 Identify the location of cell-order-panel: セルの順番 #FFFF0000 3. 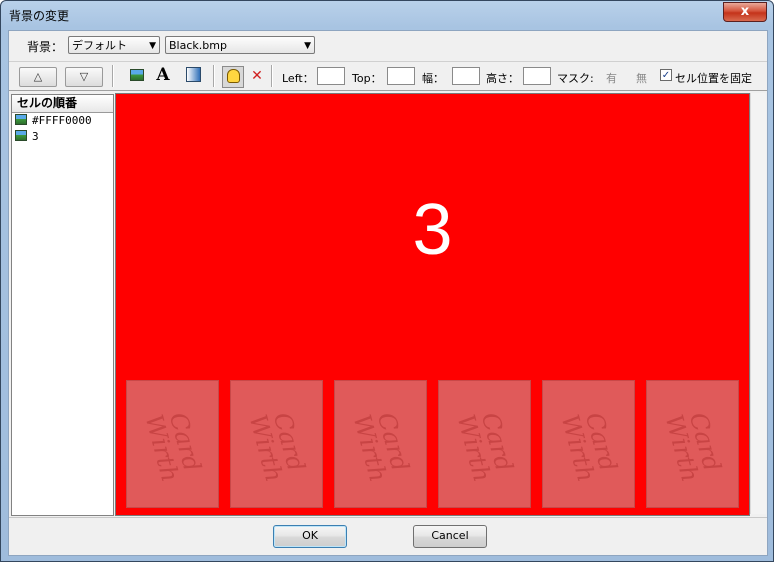
(62, 305).